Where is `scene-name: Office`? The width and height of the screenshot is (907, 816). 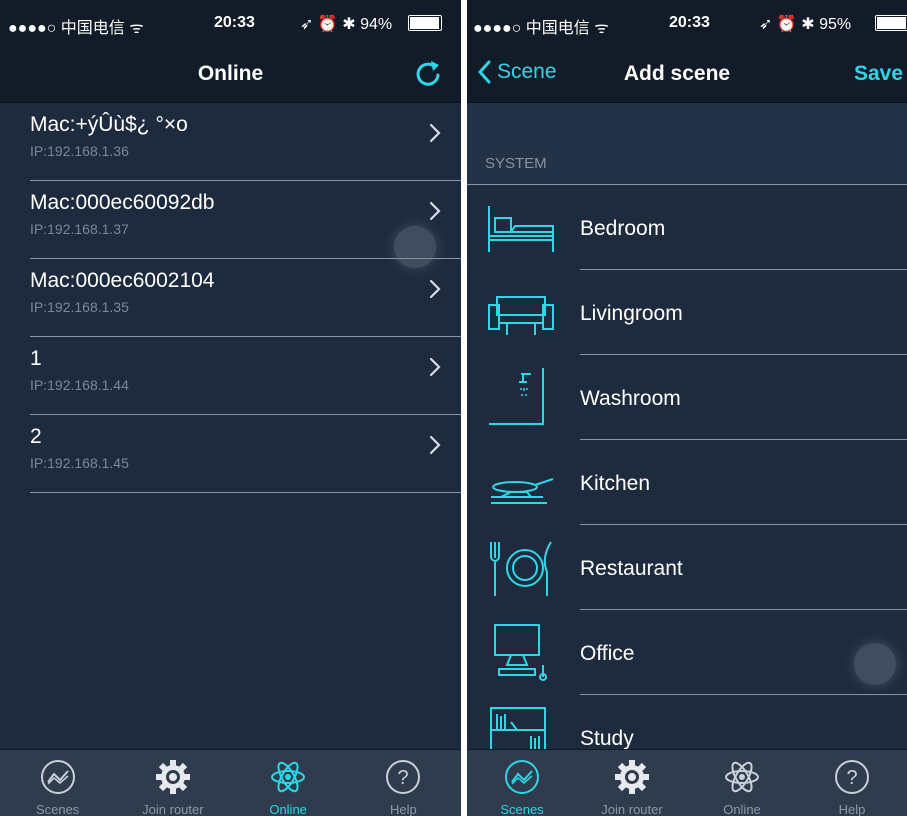 scene-name: Office is located at coordinates (607, 653).